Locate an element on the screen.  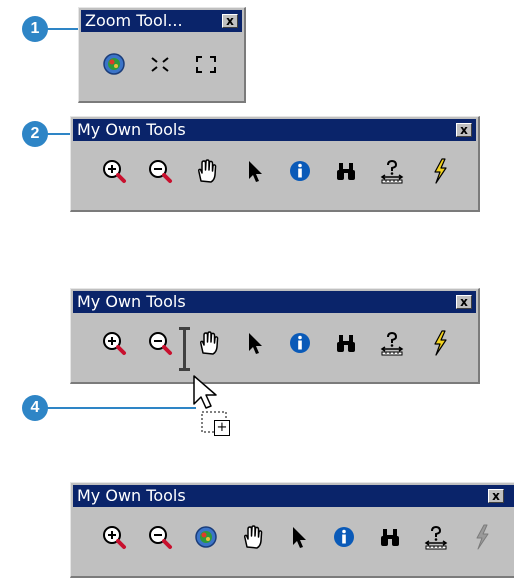
copy-plus-badge: + is located at coordinates (222, 428).